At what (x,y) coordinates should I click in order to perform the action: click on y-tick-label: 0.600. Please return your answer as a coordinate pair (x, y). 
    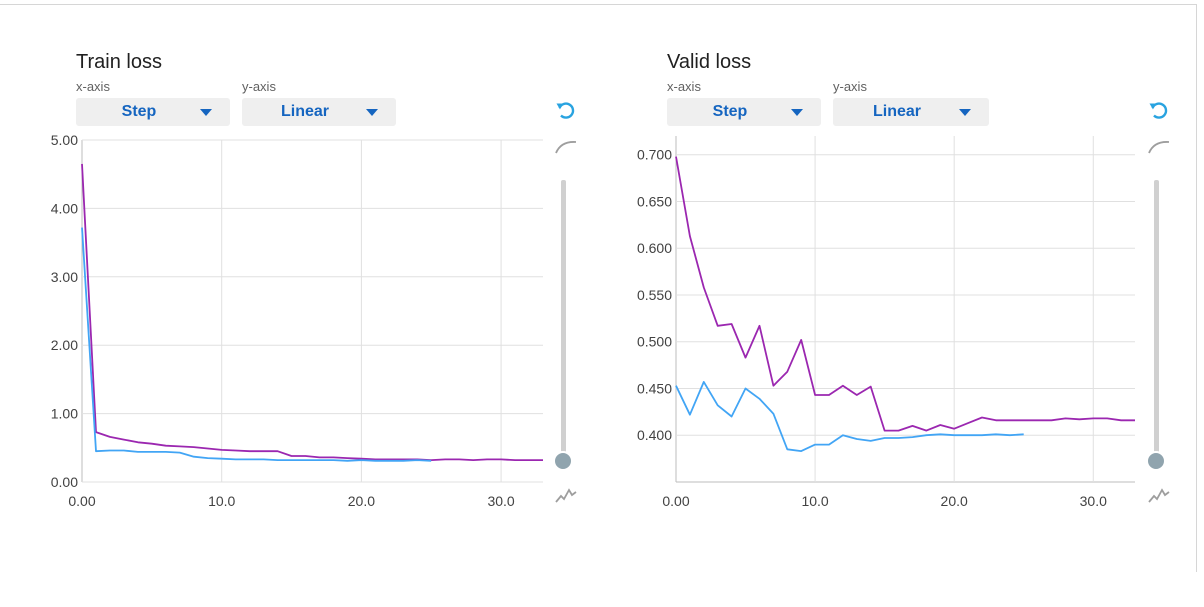
    Looking at the image, I should click on (654, 248).